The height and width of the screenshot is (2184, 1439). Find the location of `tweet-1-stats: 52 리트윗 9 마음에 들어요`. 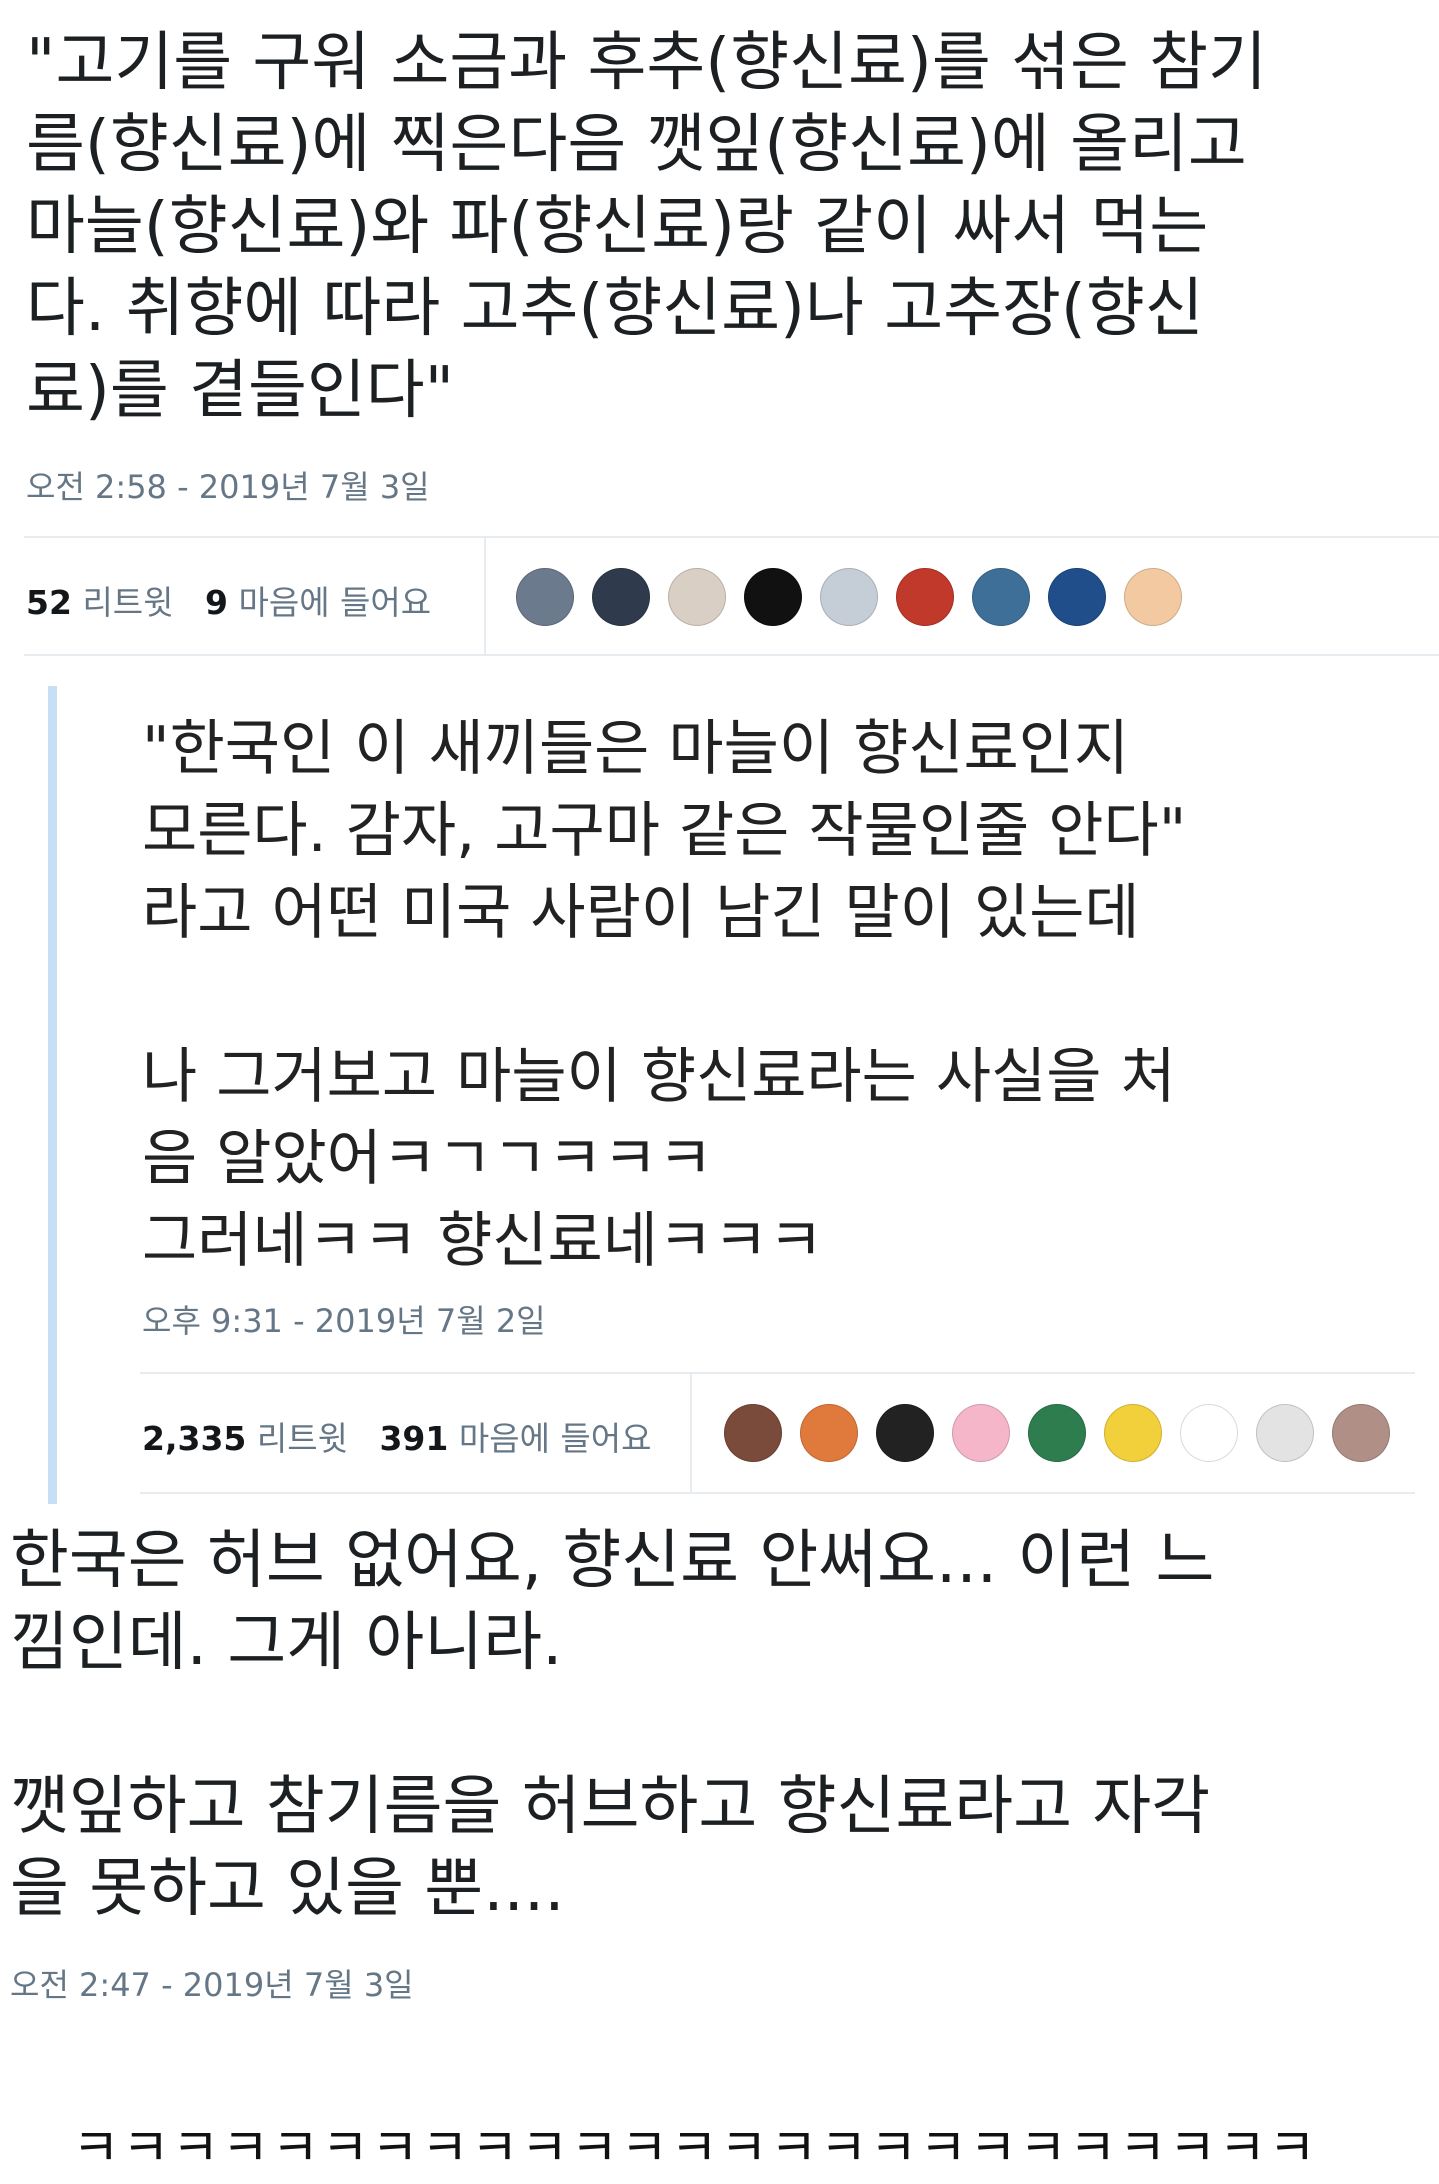

tweet-1-stats: 52 리트윗 9 마음에 들어요 is located at coordinates (228, 600).